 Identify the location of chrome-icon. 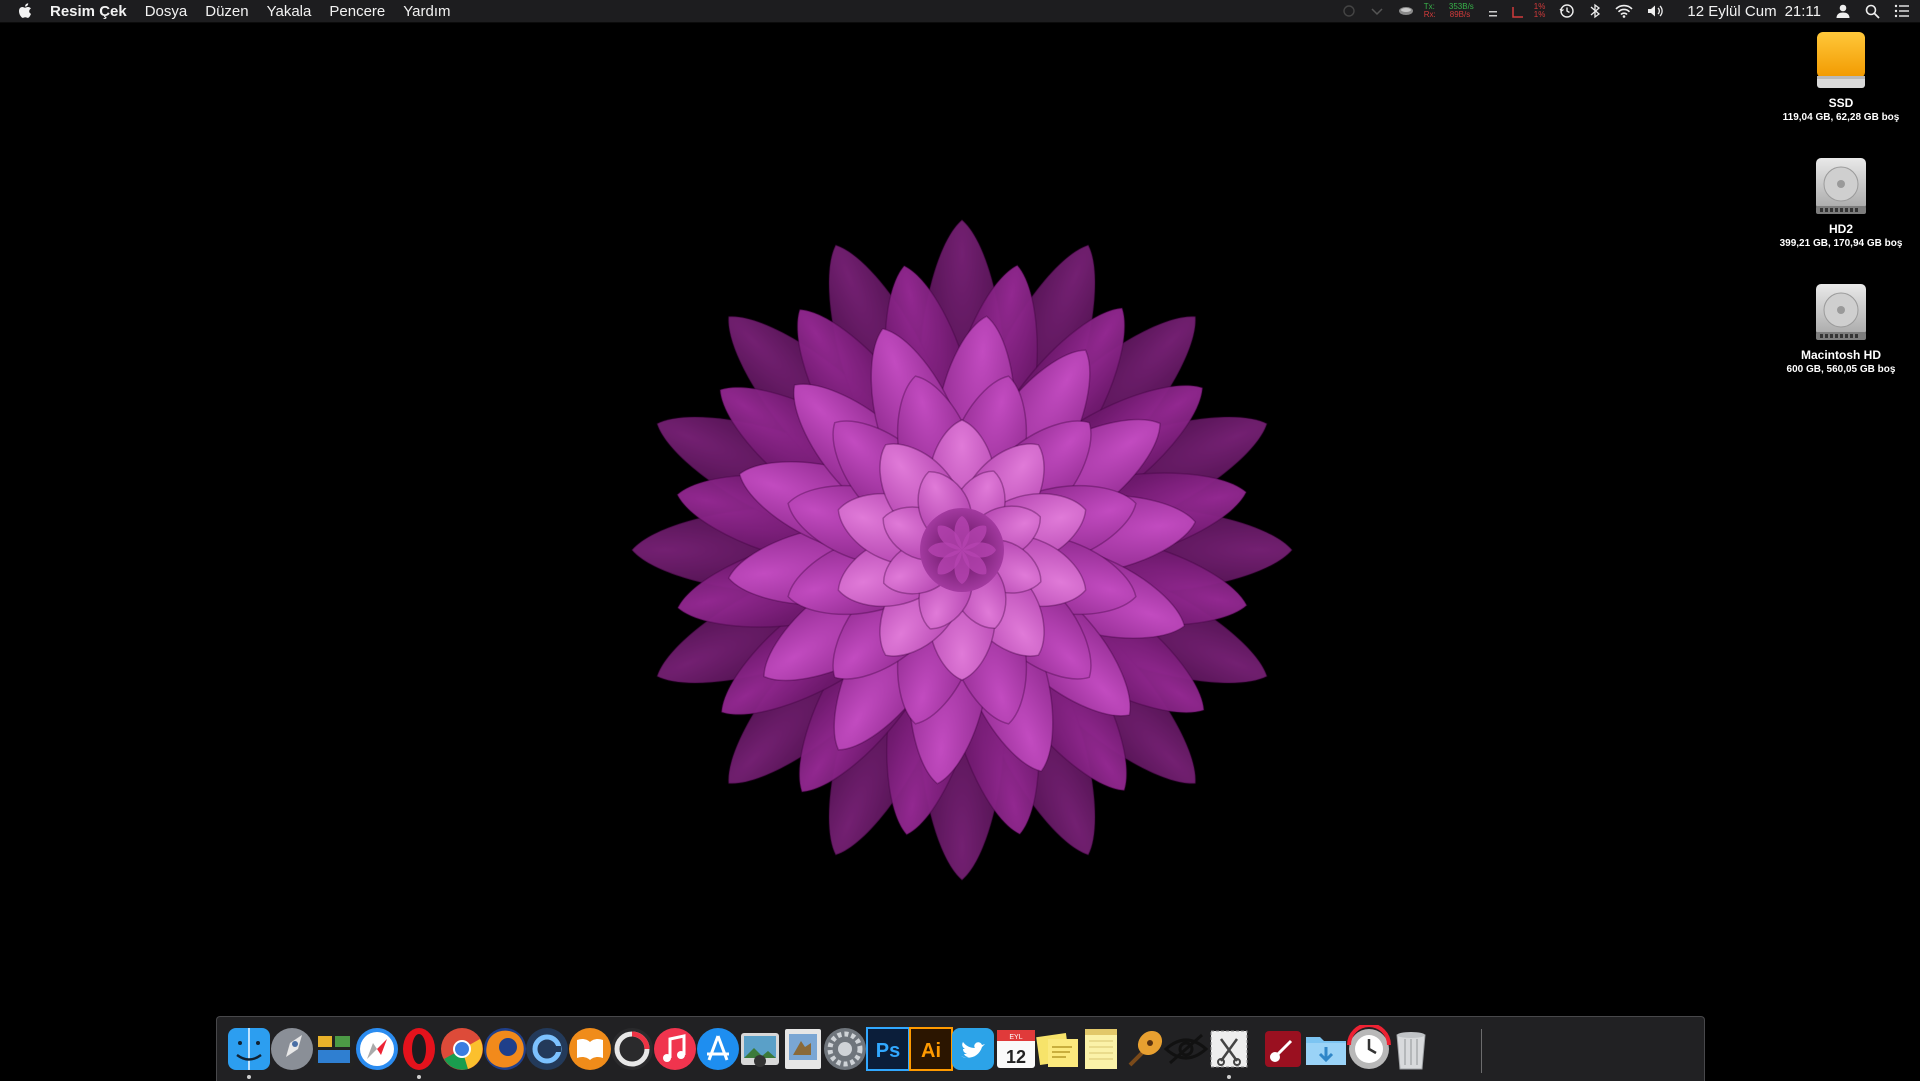
(462, 1049).